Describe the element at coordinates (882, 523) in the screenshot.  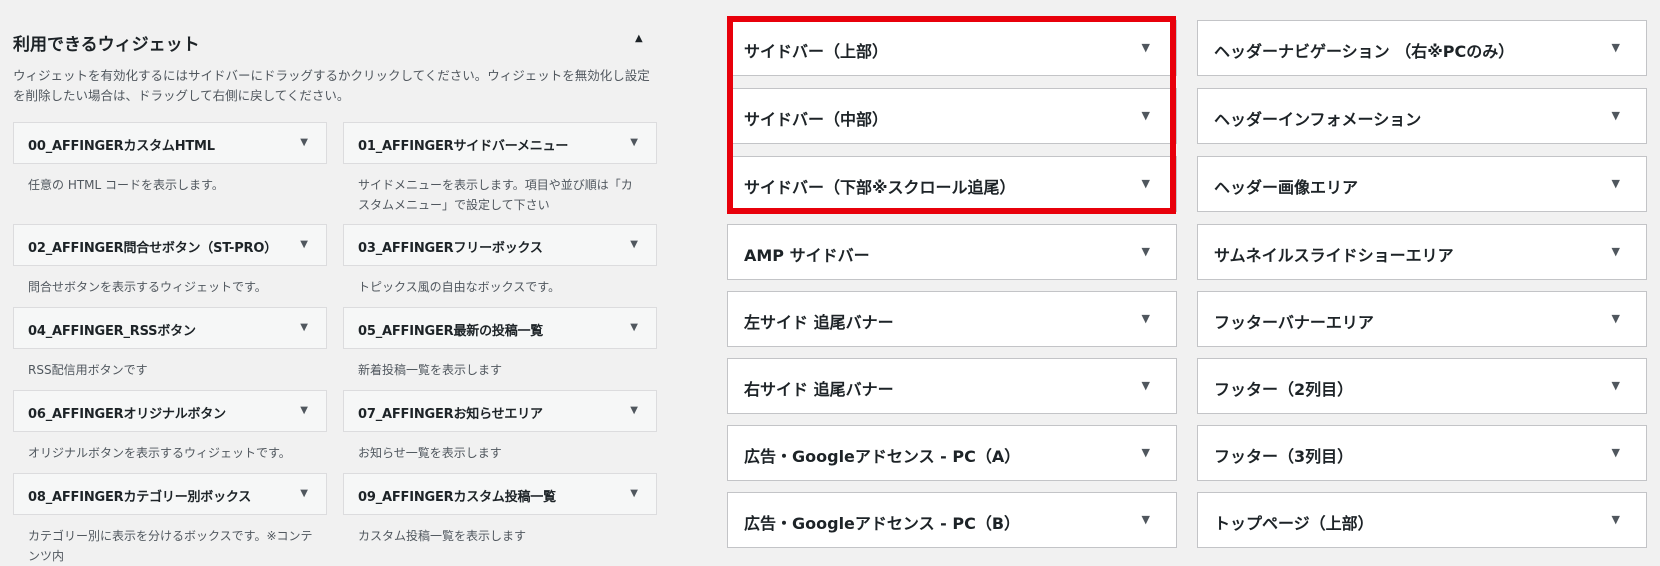
I see `widget-area-label: 広告・Googleアドセンス - PC（B）` at that location.